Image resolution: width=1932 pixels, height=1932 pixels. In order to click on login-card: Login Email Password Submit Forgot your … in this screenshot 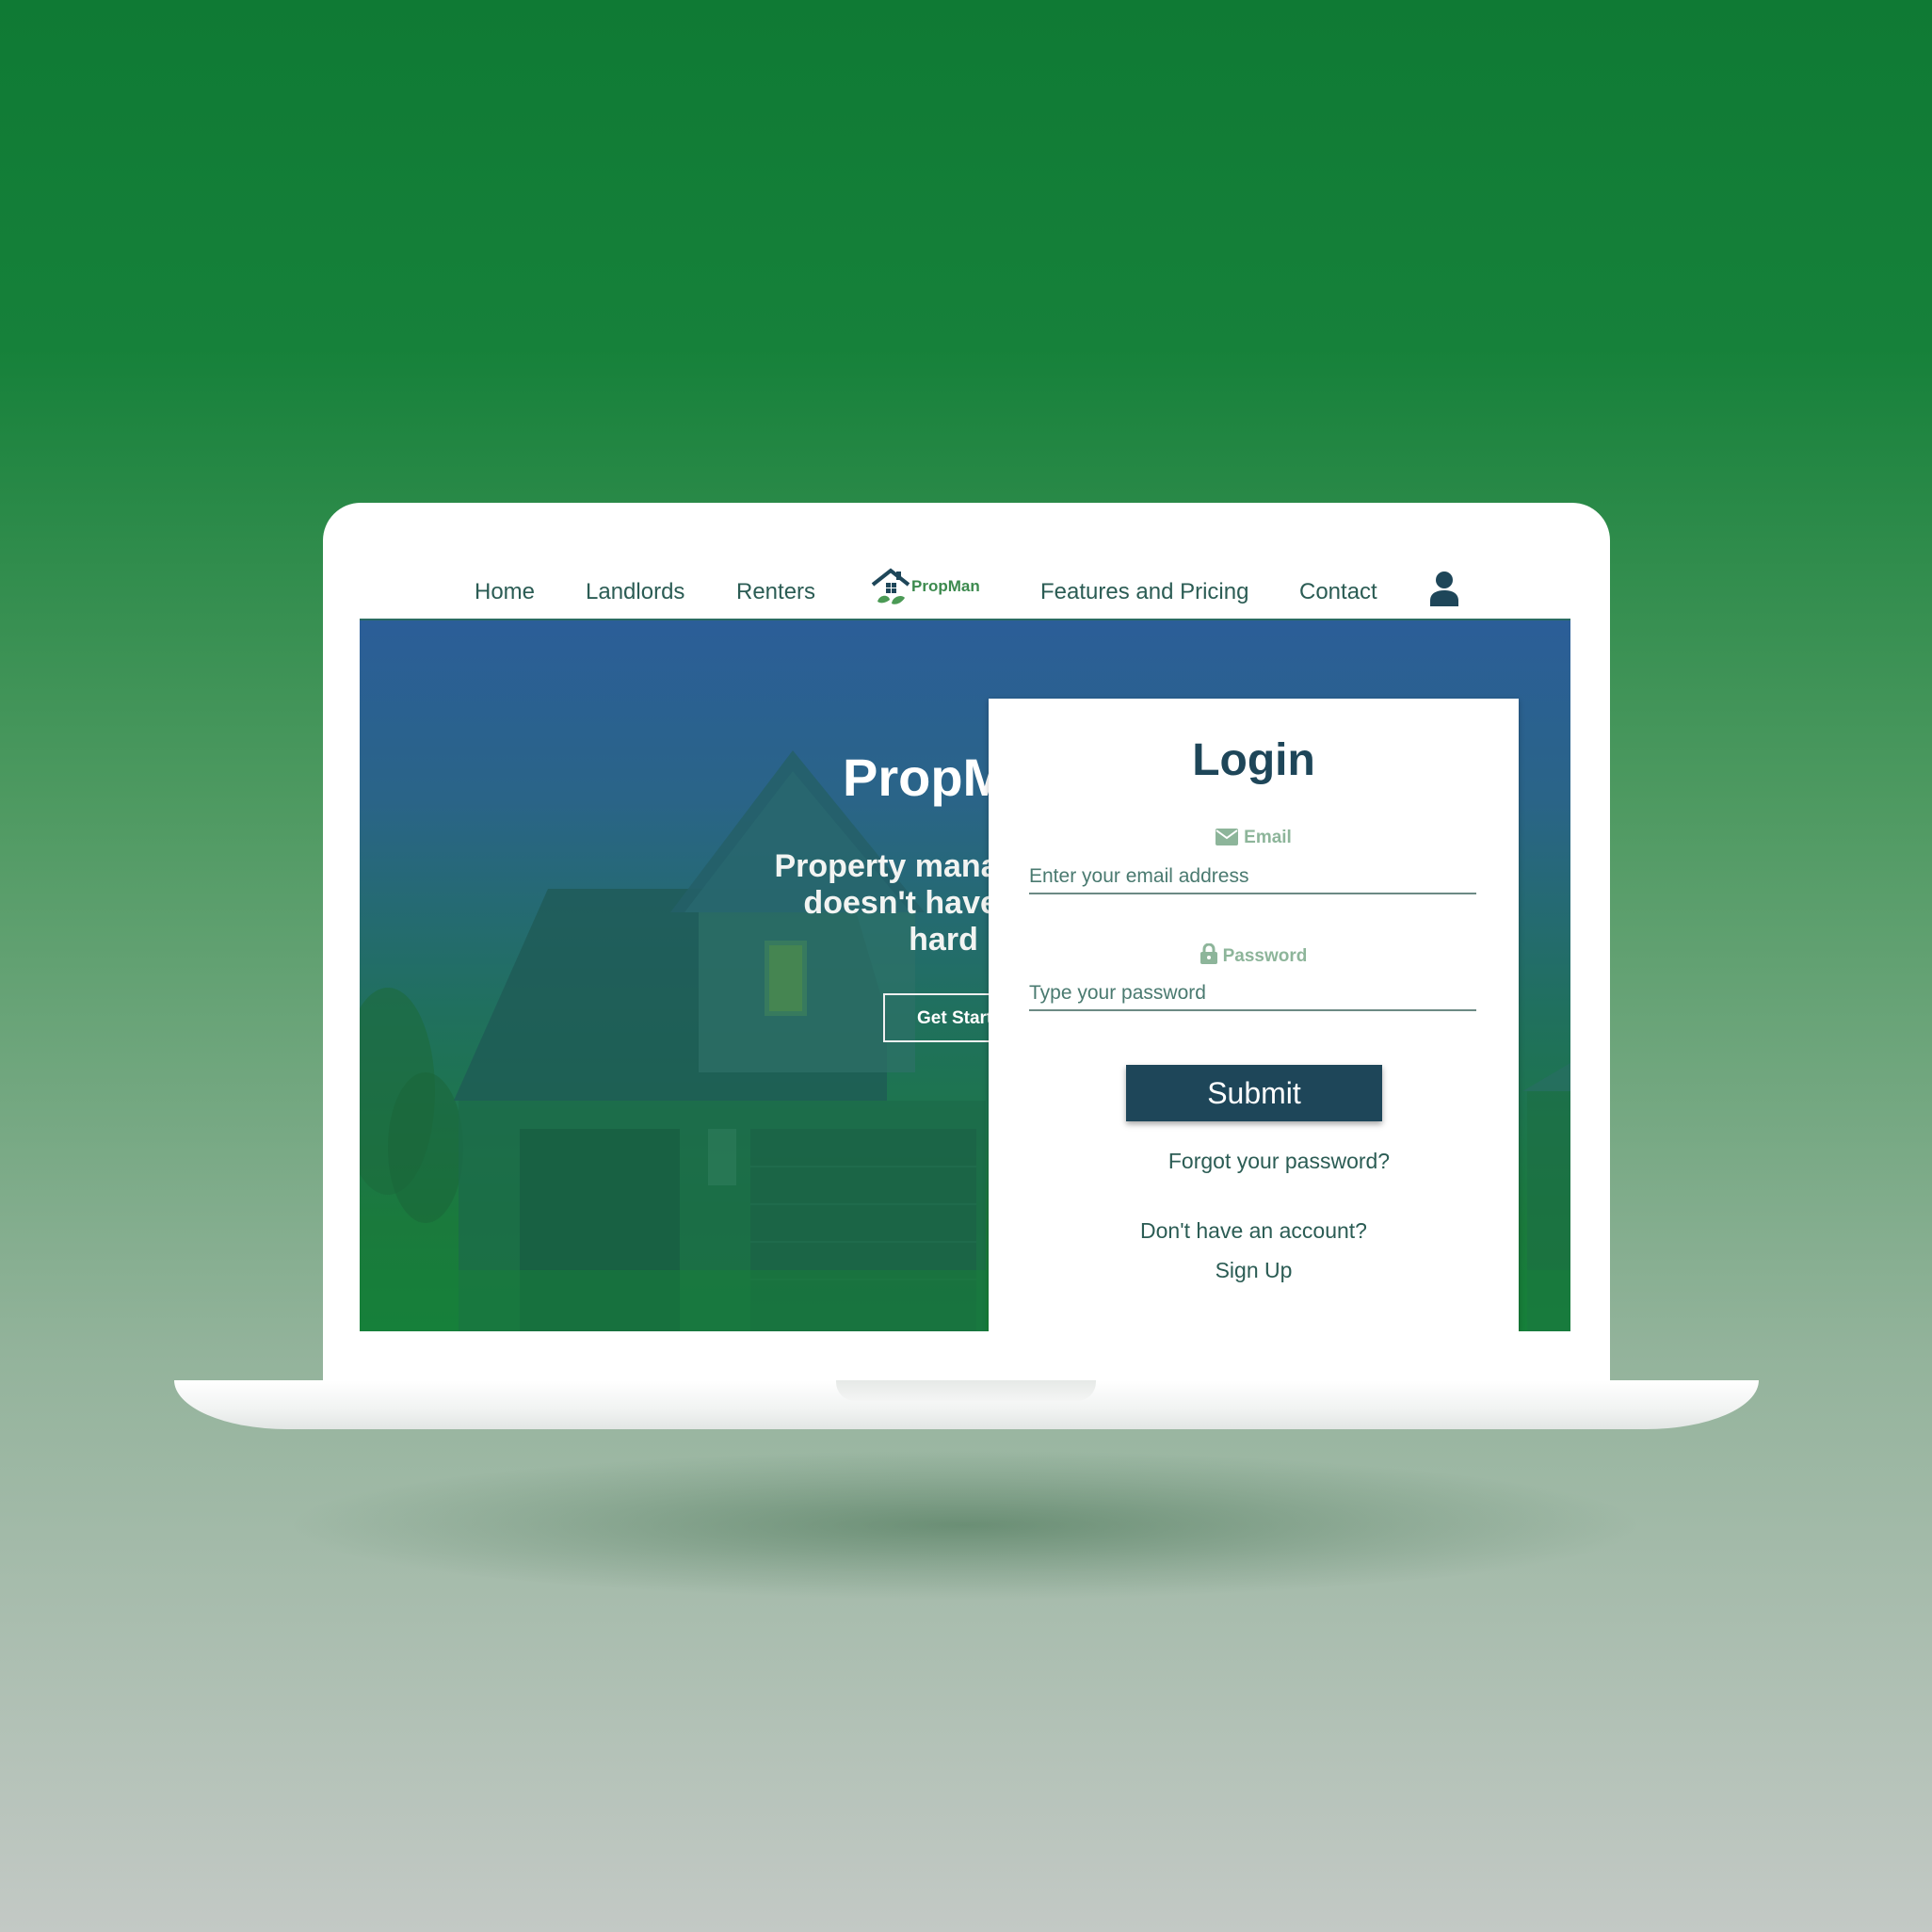, I will do `click(1254, 1015)`.